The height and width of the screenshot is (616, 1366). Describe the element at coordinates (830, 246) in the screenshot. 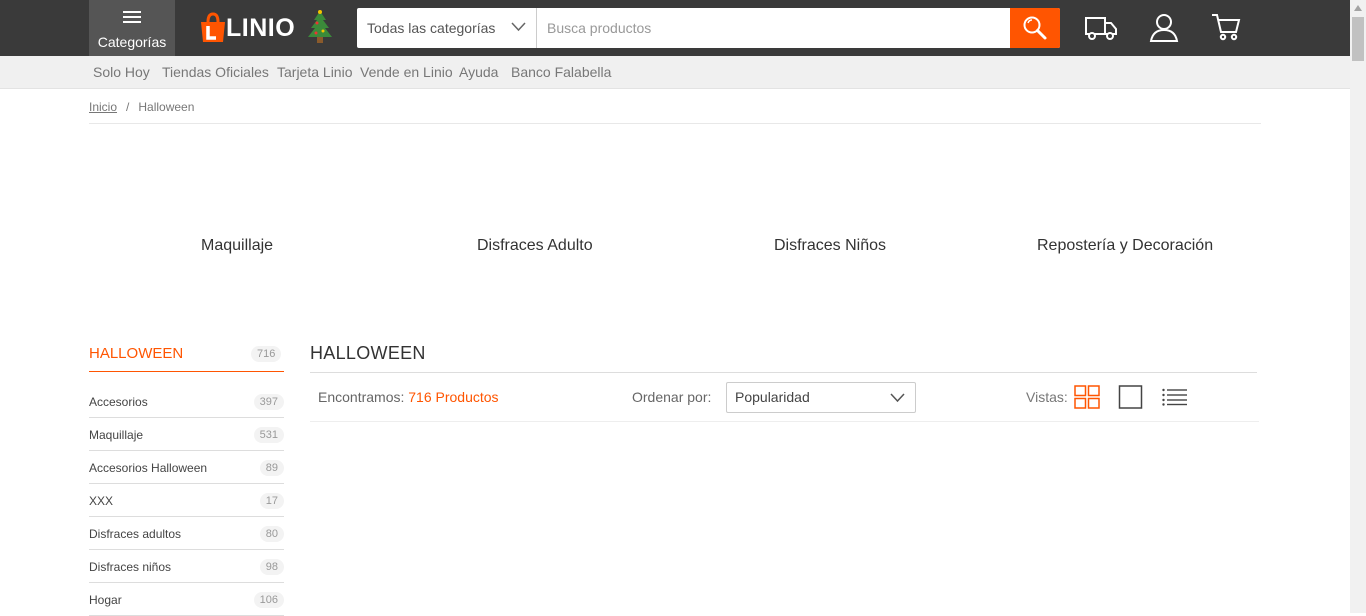

I see `featured-category-disfraces-ninos: Disfraces Niños` at that location.